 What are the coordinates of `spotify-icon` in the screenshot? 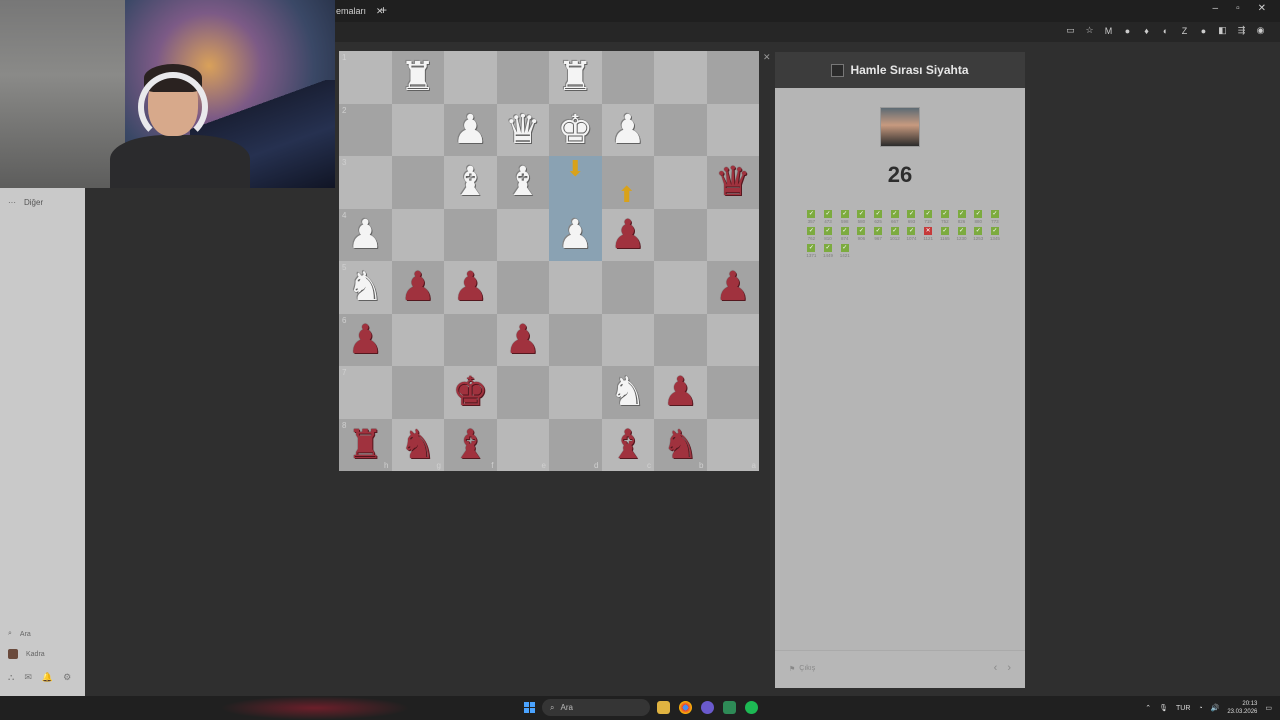 It's located at (751, 707).